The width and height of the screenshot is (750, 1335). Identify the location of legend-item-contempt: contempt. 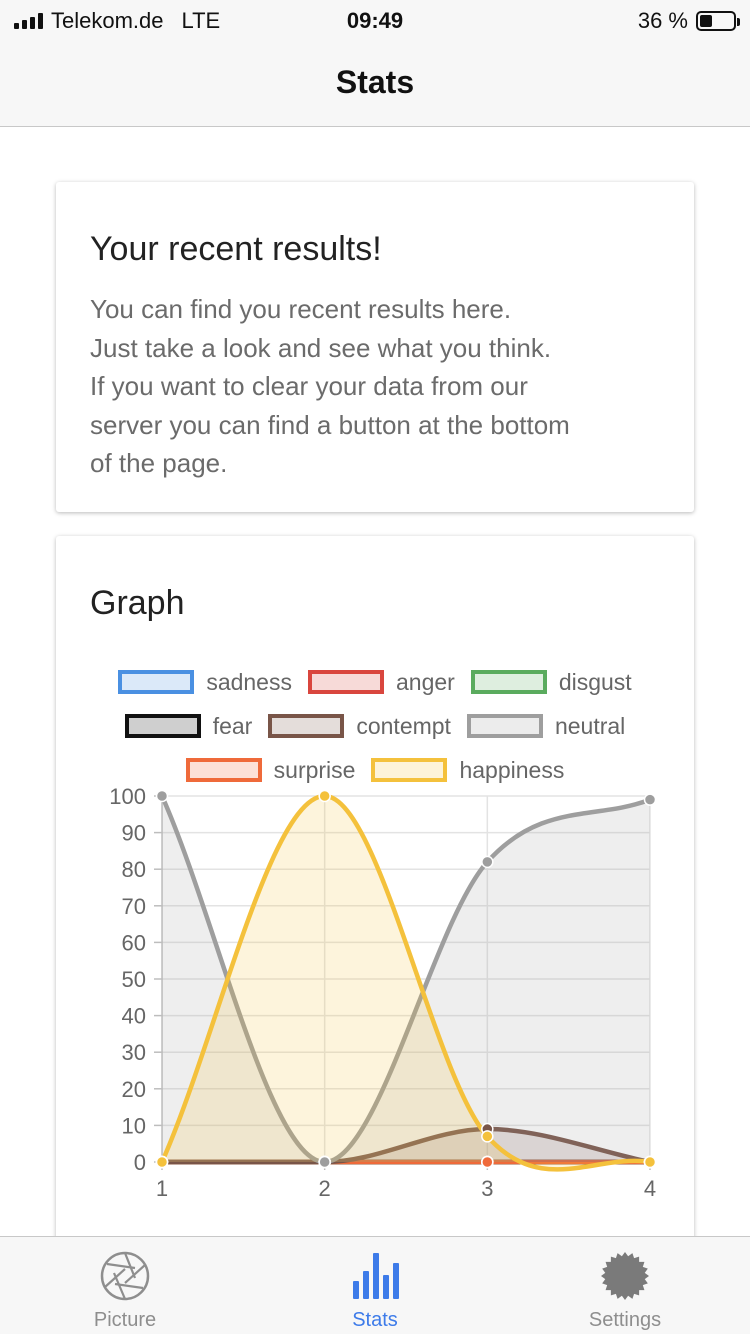
(359, 726).